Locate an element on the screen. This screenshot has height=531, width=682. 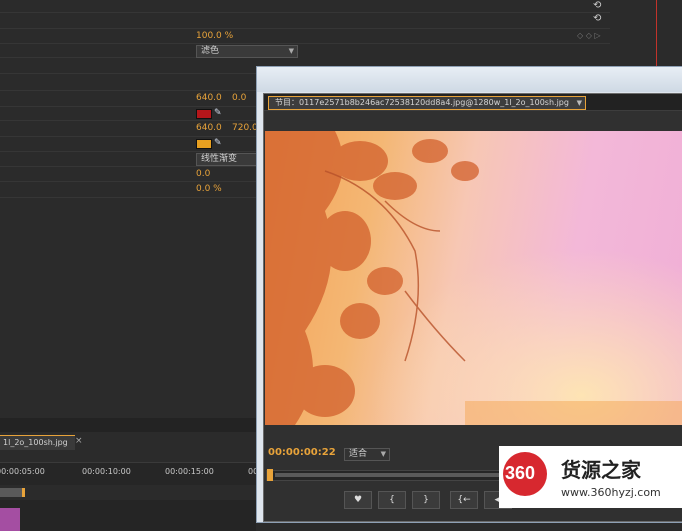
ruler-tick-label: 00:00:15:00 is located at coordinates (189, 471).